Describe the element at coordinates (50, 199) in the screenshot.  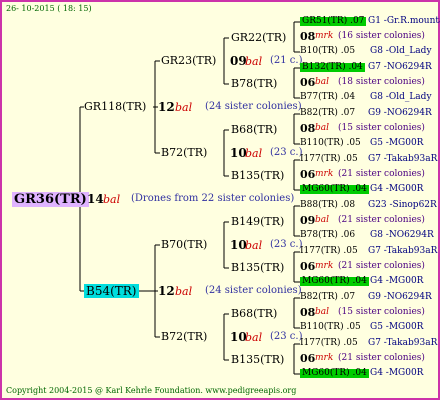
I see `root-queen-id: GR36(TR)` at that location.